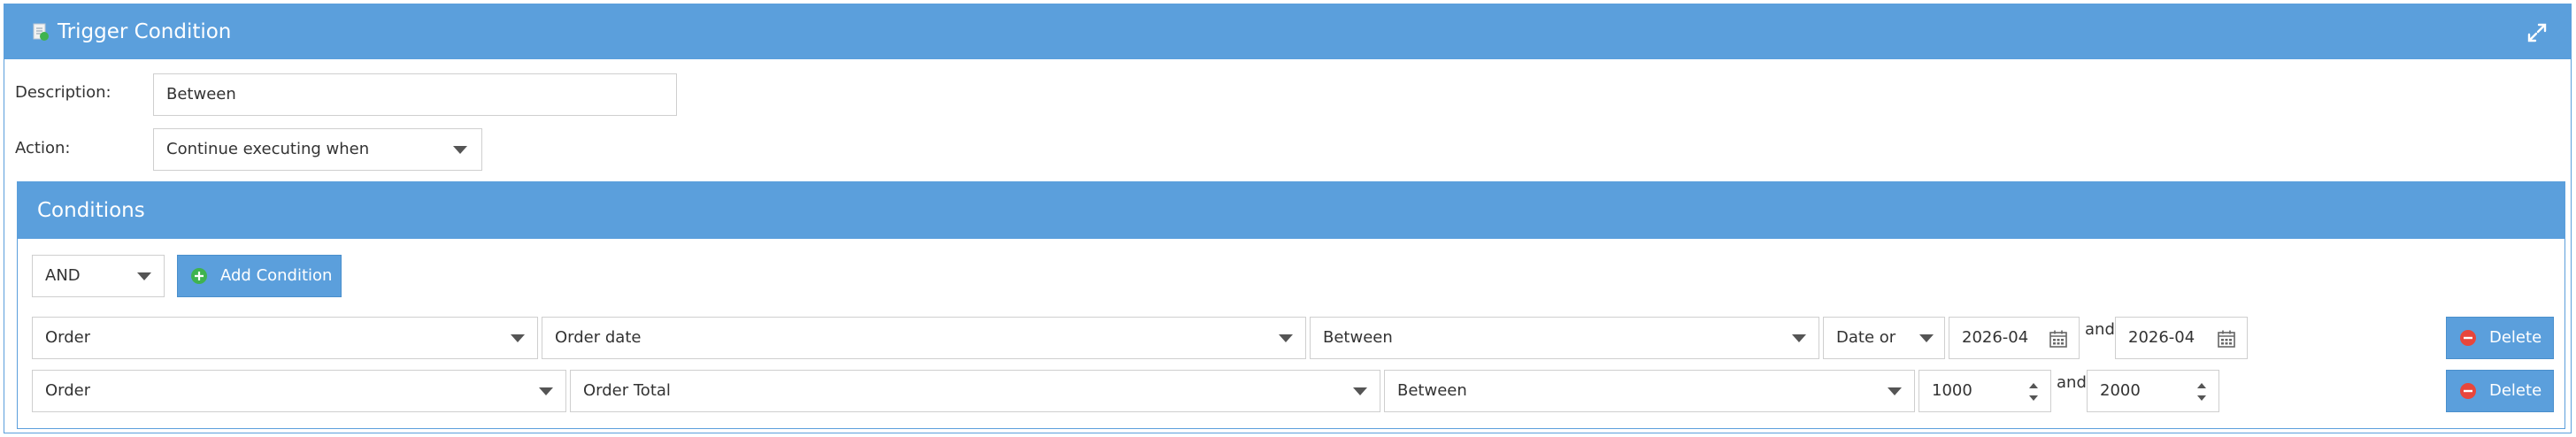 The width and height of the screenshot is (2576, 437). Describe the element at coordinates (199, 276) in the screenshot. I see `plus-circle-icon` at that location.